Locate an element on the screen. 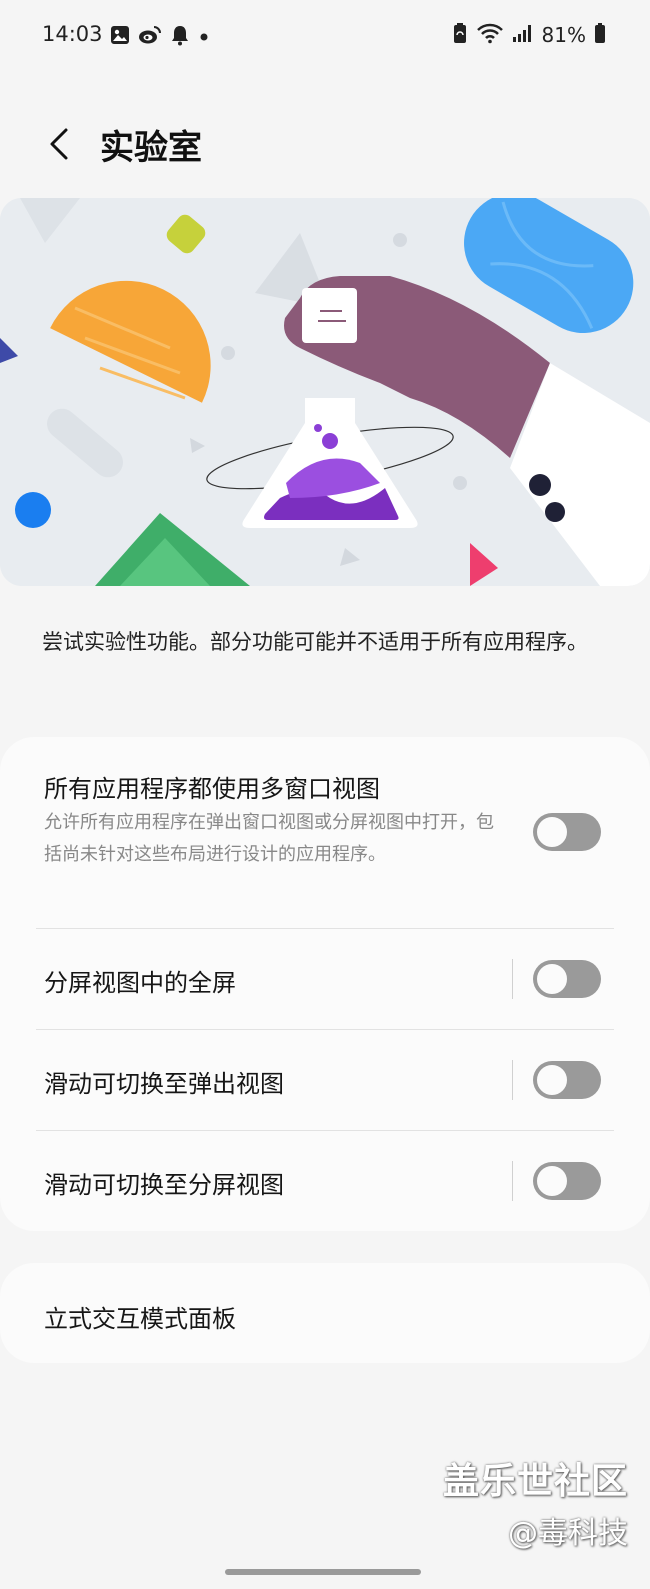  back-button is located at coordinates (60, 144).